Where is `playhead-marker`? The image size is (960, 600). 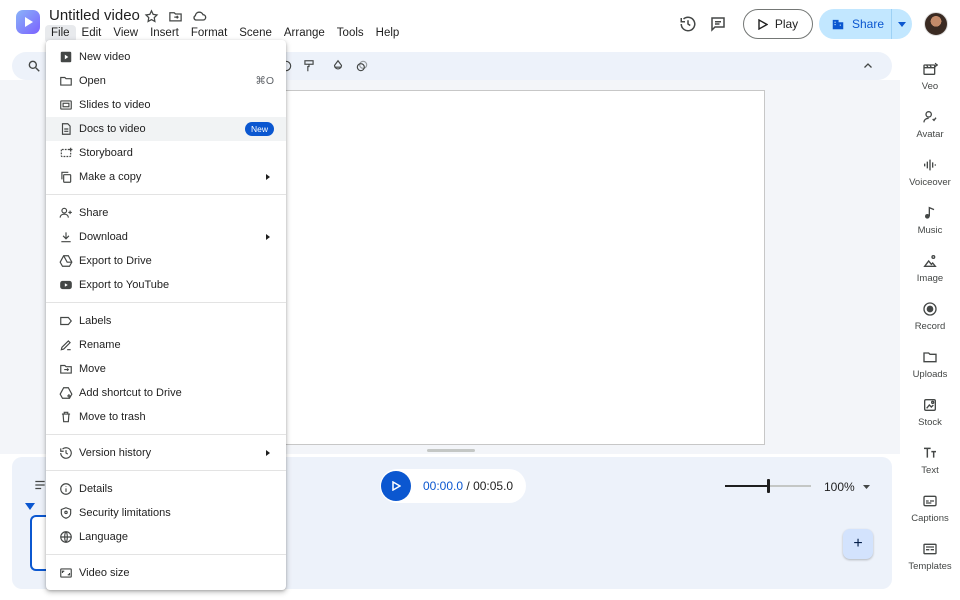 playhead-marker is located at coordinates (30, 506).